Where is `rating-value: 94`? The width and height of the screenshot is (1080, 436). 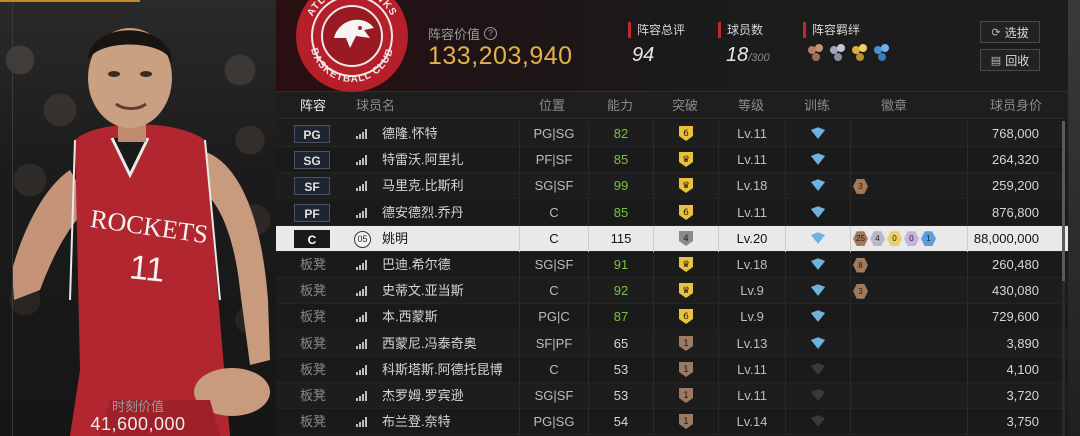
rating-value: 94 is located at coordinates (643, 55).